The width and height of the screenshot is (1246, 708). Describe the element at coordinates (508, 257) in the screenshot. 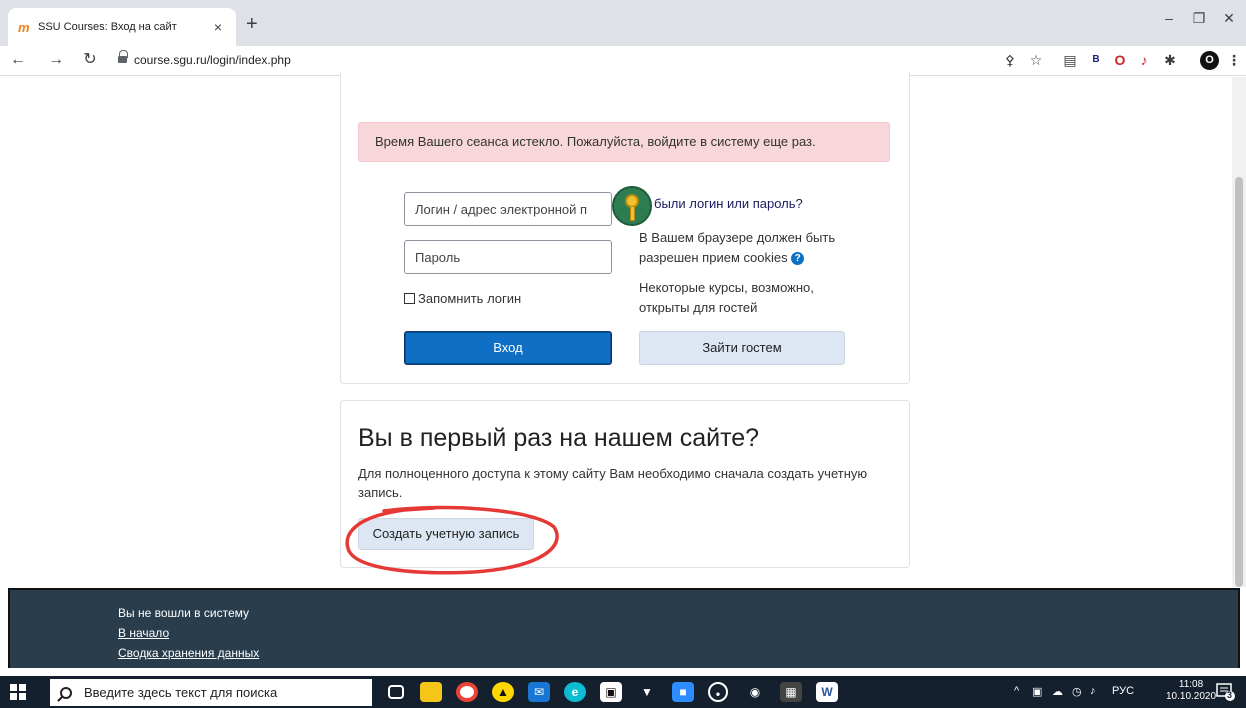

I see `password-input: Пароль` at that location.